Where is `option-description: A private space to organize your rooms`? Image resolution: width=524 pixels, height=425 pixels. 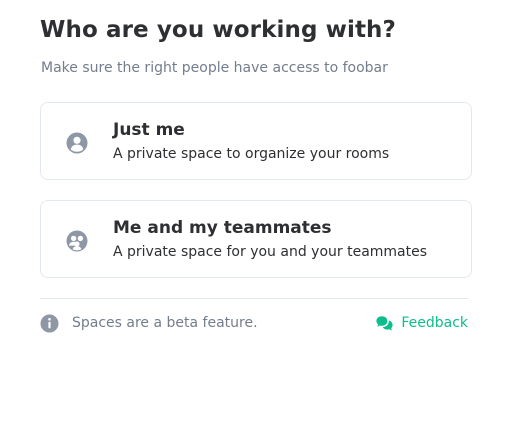
option-description: A private space to organize your rooms is located at coordinates (251, 154).